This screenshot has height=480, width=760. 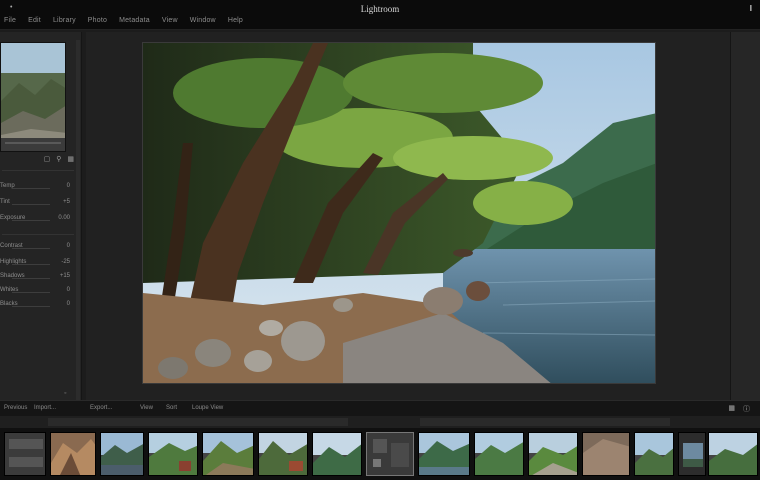 I want to click on slider-contrast: Contrast 0, so click(x=38, y=248).